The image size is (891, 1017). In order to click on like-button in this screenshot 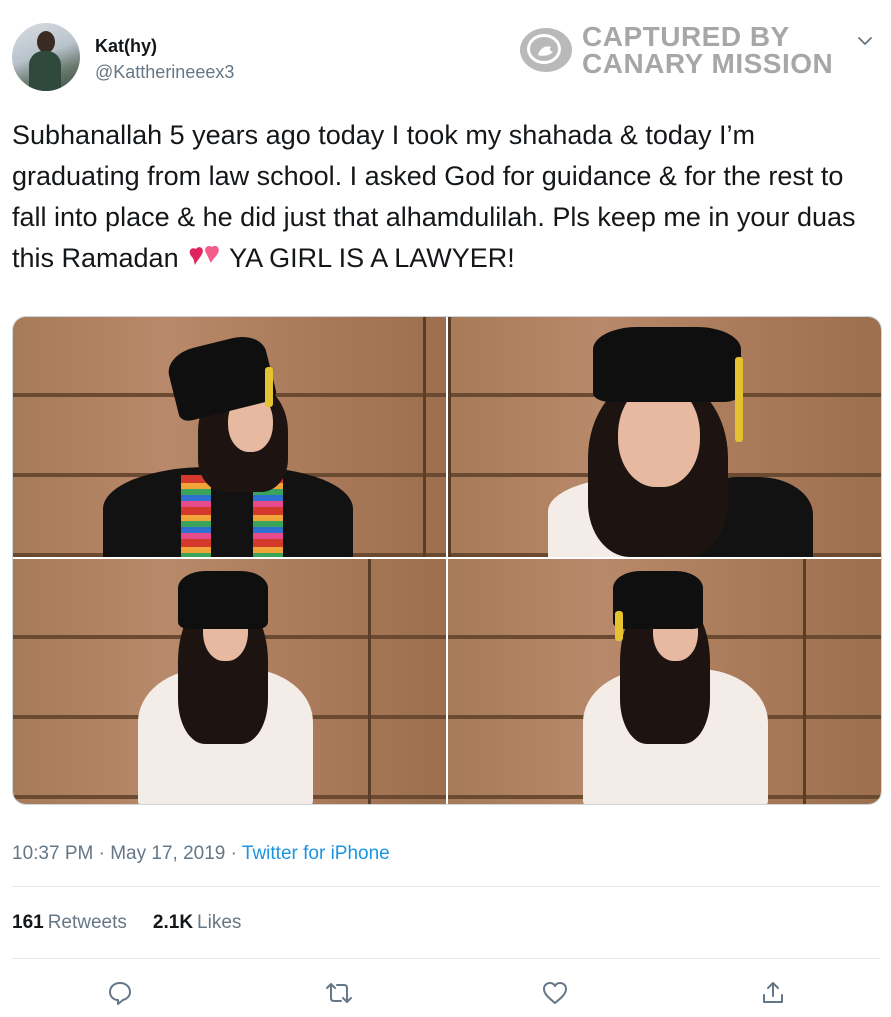, I will do `click(555, 993)`.